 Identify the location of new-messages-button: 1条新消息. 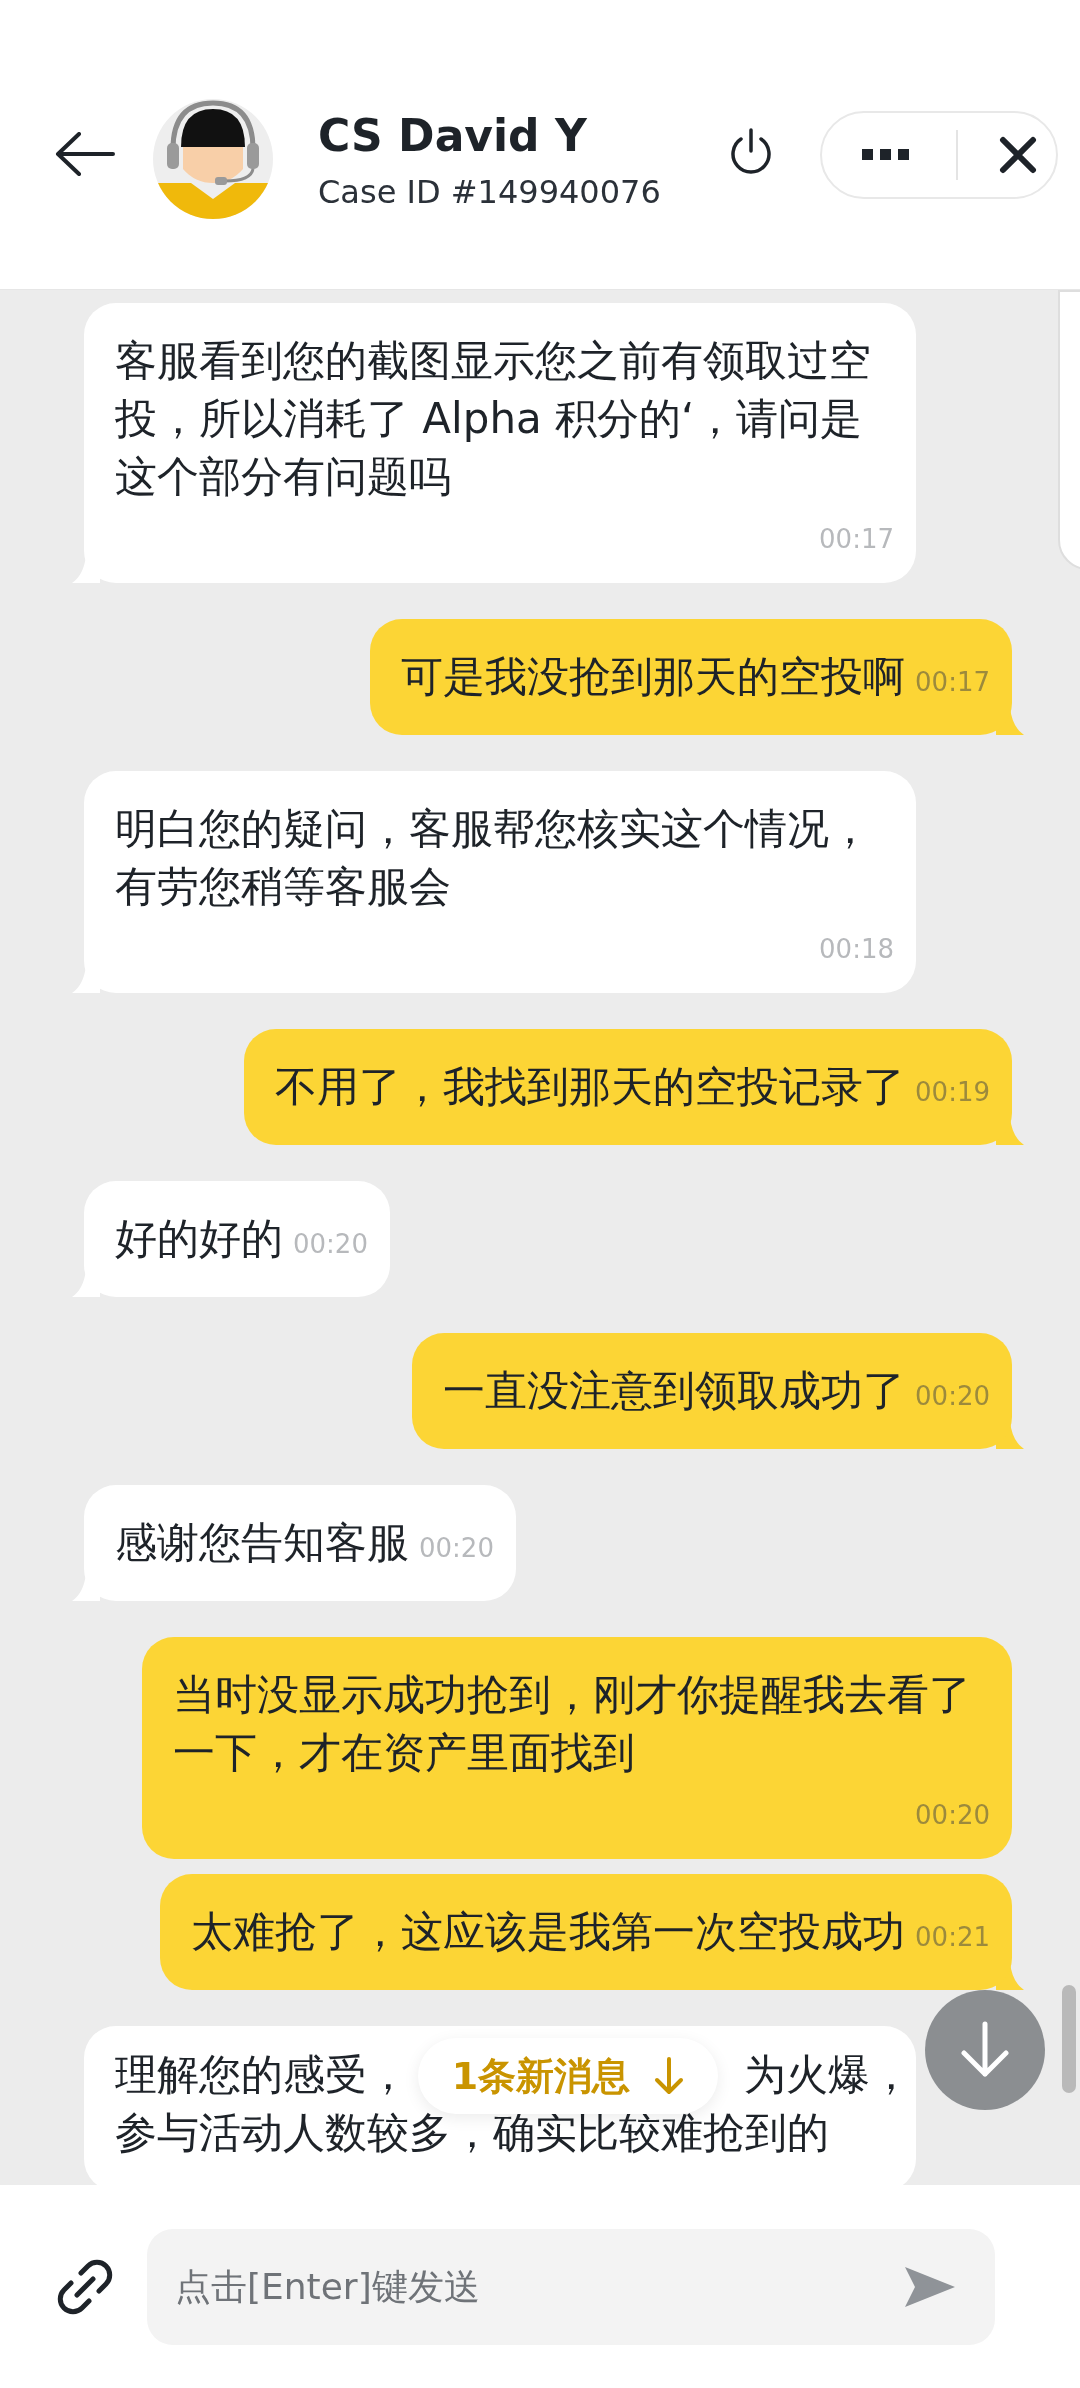
(568, 2076).